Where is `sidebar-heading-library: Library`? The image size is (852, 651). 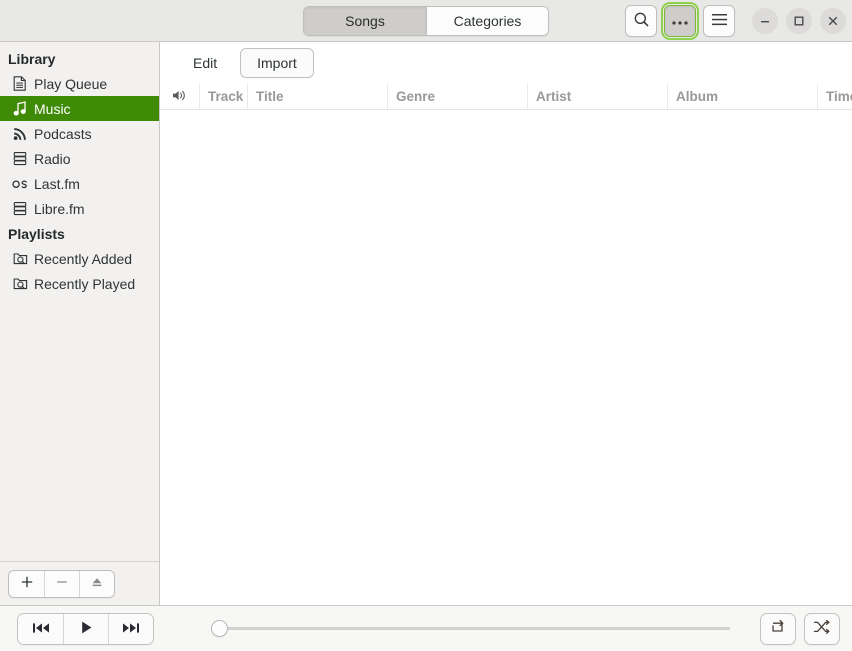 sidebar-heading-library: Library is located at coordinates (32, 59).